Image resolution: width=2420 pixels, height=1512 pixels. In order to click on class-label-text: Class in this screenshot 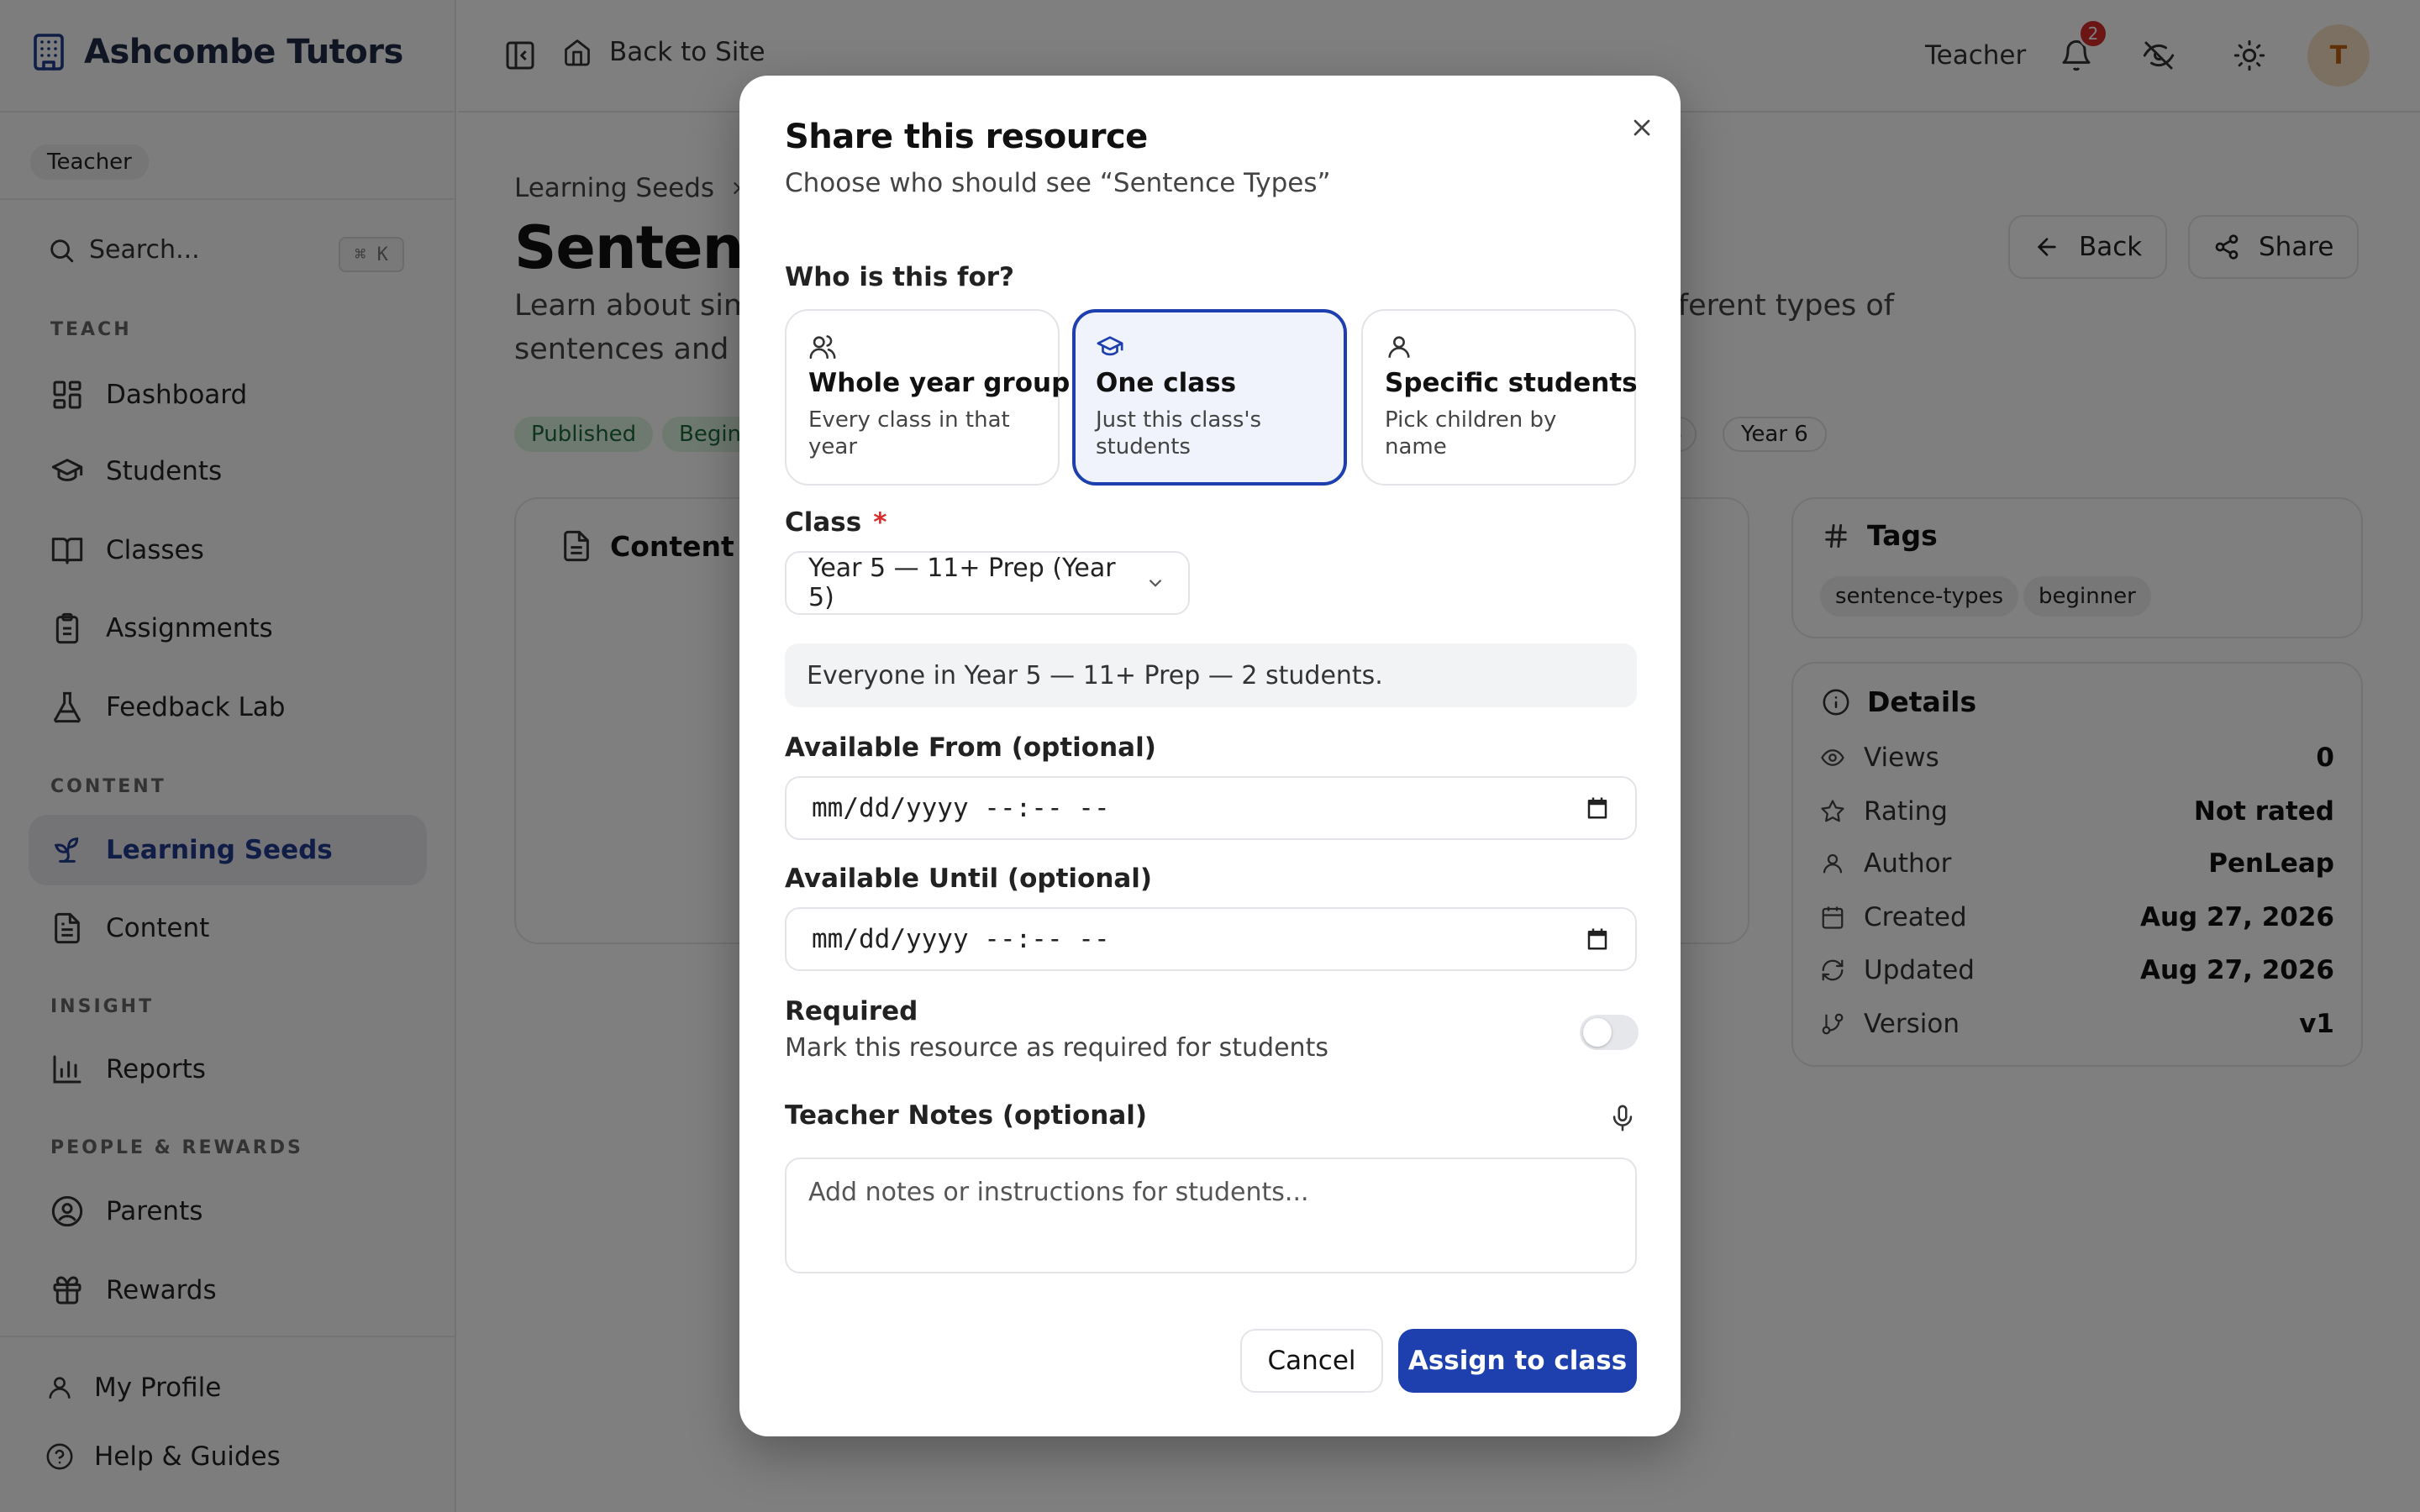, I will do `click(824, 522)`.